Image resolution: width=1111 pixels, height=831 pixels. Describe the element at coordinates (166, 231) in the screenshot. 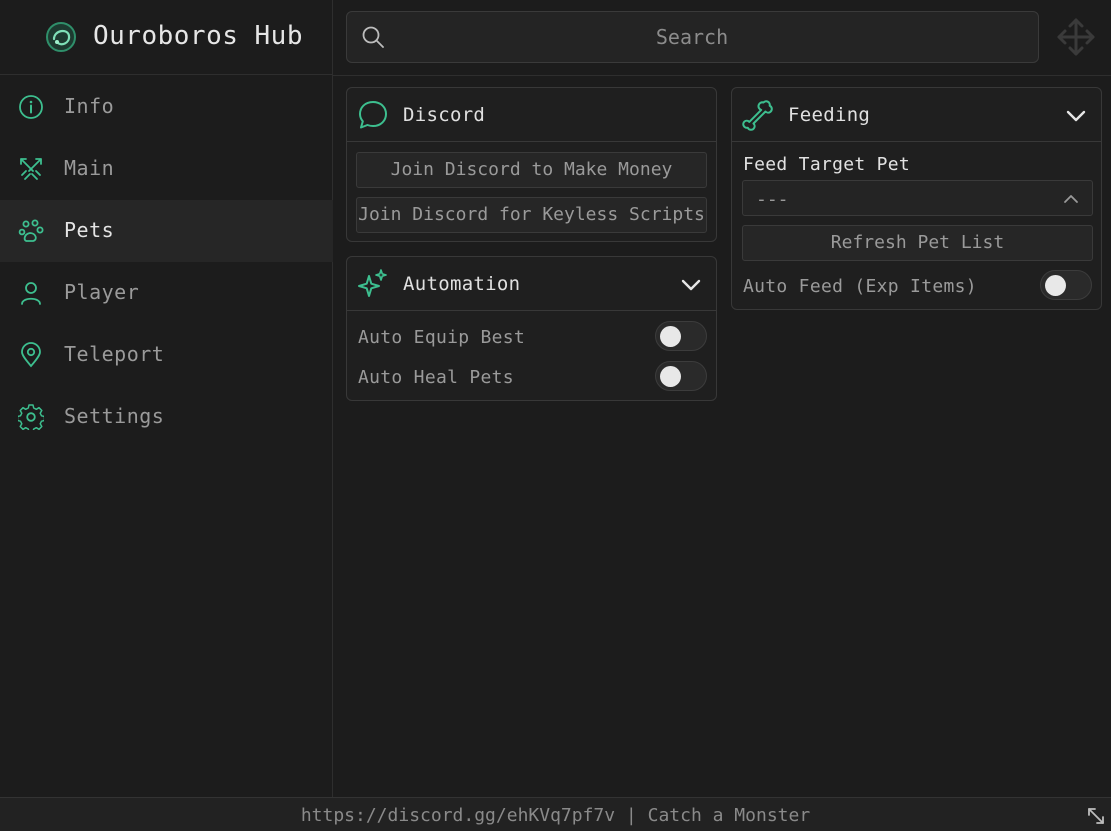

I see `sidebar-item-pets: Pets` at that location.